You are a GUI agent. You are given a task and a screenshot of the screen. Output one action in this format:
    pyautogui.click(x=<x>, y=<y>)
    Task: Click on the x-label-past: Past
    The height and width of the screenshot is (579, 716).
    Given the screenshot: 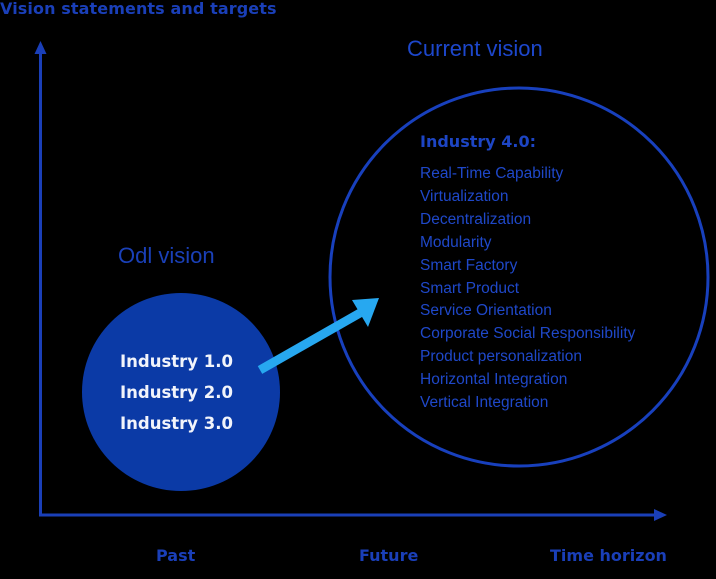 What is the action you would take?
    pyautogui.click(x=176, y=555)
    